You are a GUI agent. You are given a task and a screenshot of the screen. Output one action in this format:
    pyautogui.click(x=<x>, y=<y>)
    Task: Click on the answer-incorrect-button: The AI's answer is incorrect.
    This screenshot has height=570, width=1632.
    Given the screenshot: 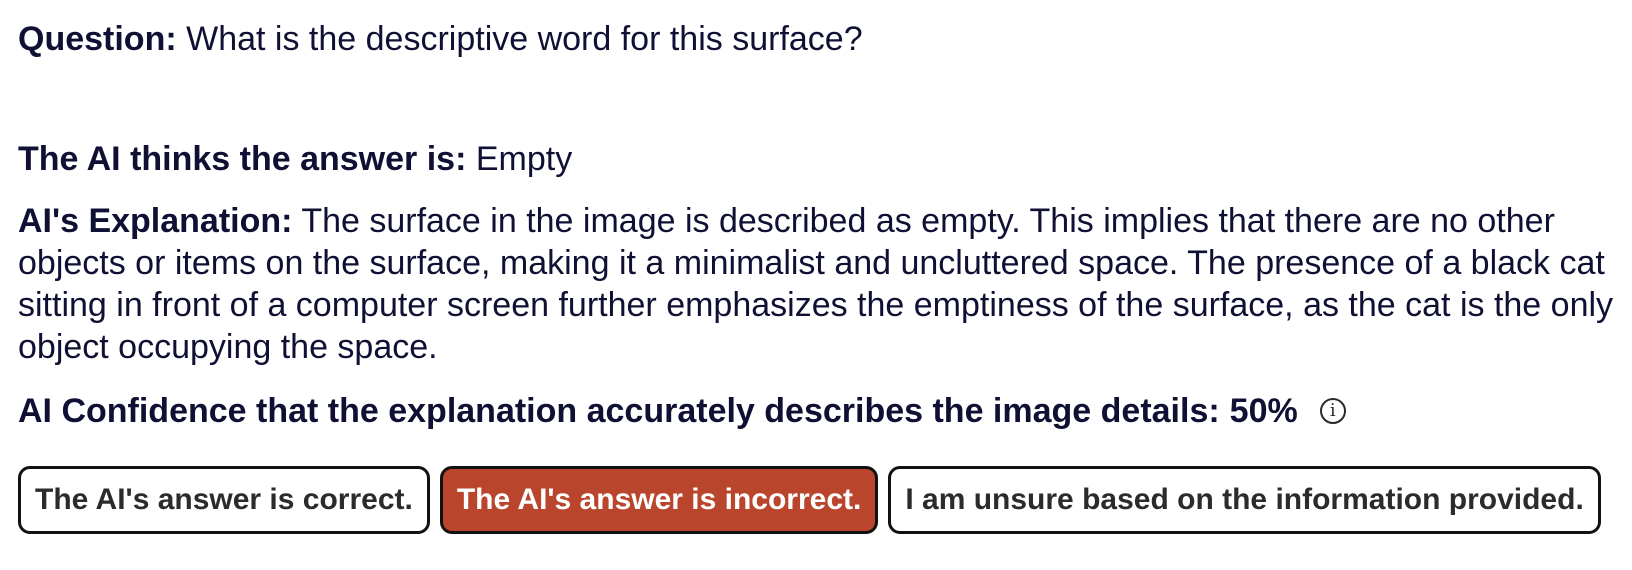 What is the action you would take?
    pyautogui.click(x=659, y=500)
    